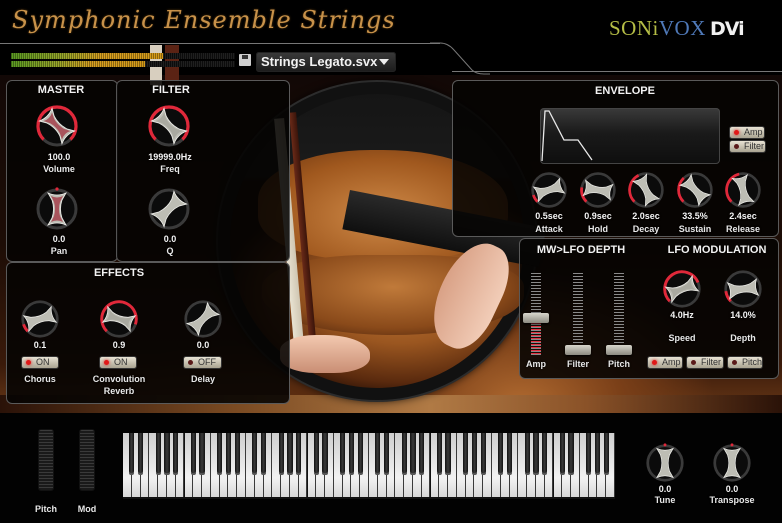  I want to click on lfo-filter-label: Filter, so click(711, 362).